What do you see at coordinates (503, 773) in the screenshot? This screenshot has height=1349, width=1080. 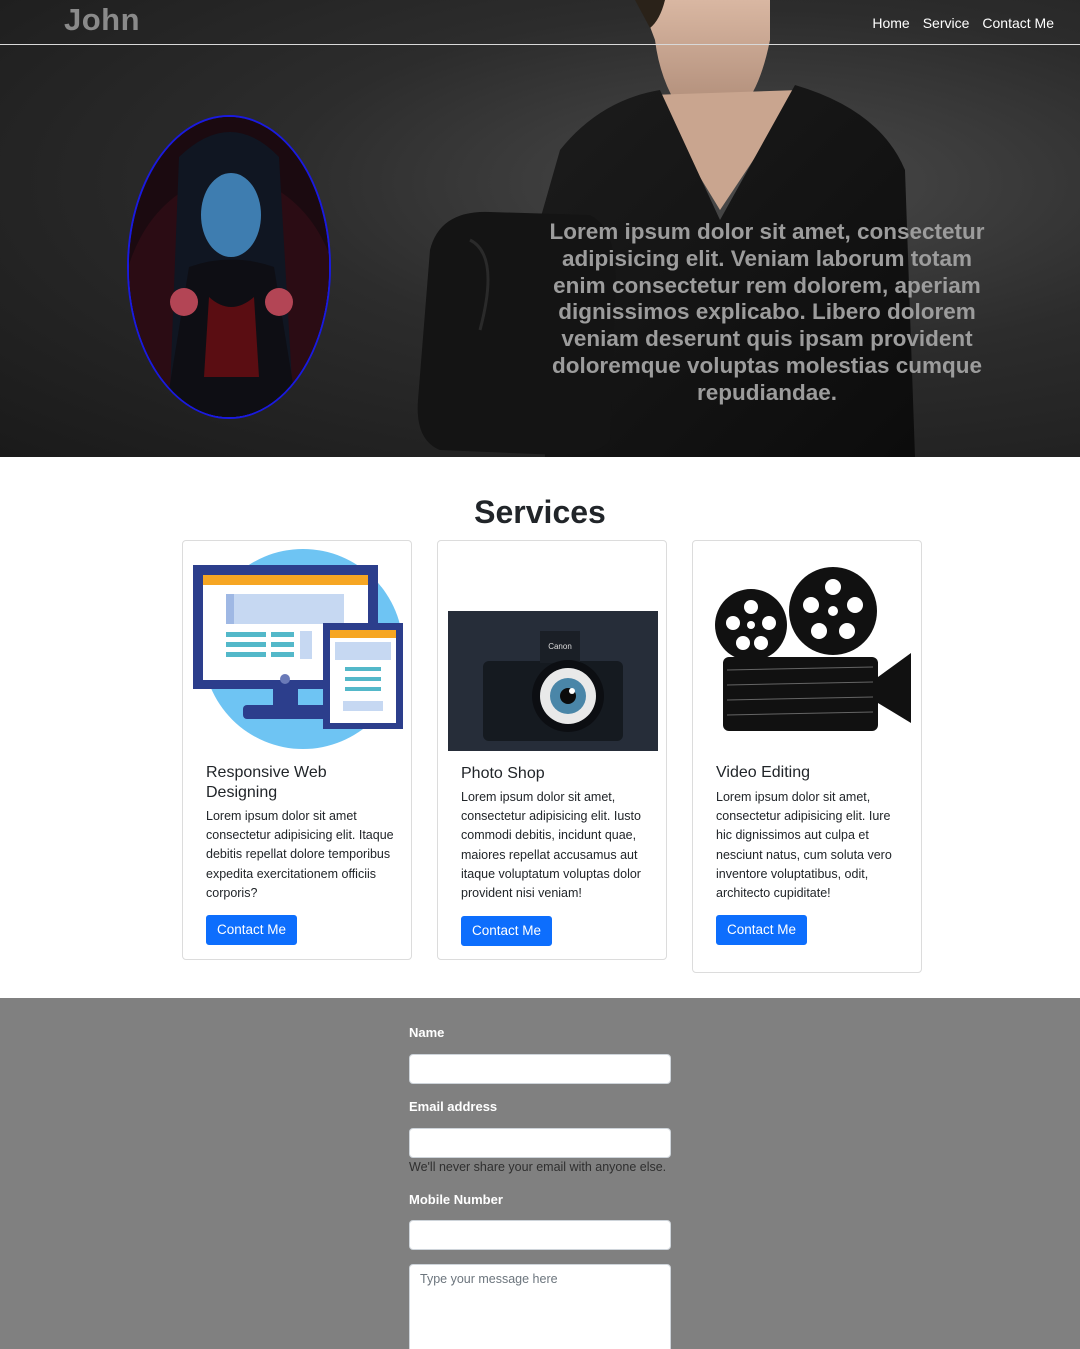 I see `card-title-photoshop: Photo Shop` at bounding box center [503, 773].